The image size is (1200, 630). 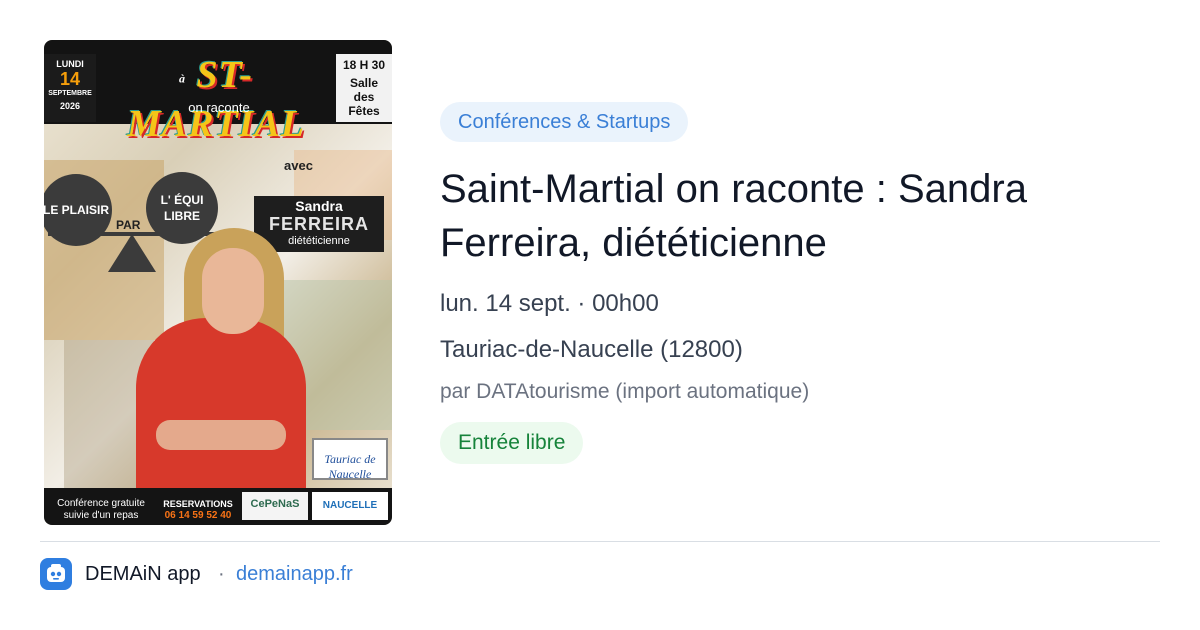 What do you see at coordinates (198, 515) in the screenshot?
I see `poster-reservations-phone: 06 14 59 52 40` at bounding box center [198, 515].